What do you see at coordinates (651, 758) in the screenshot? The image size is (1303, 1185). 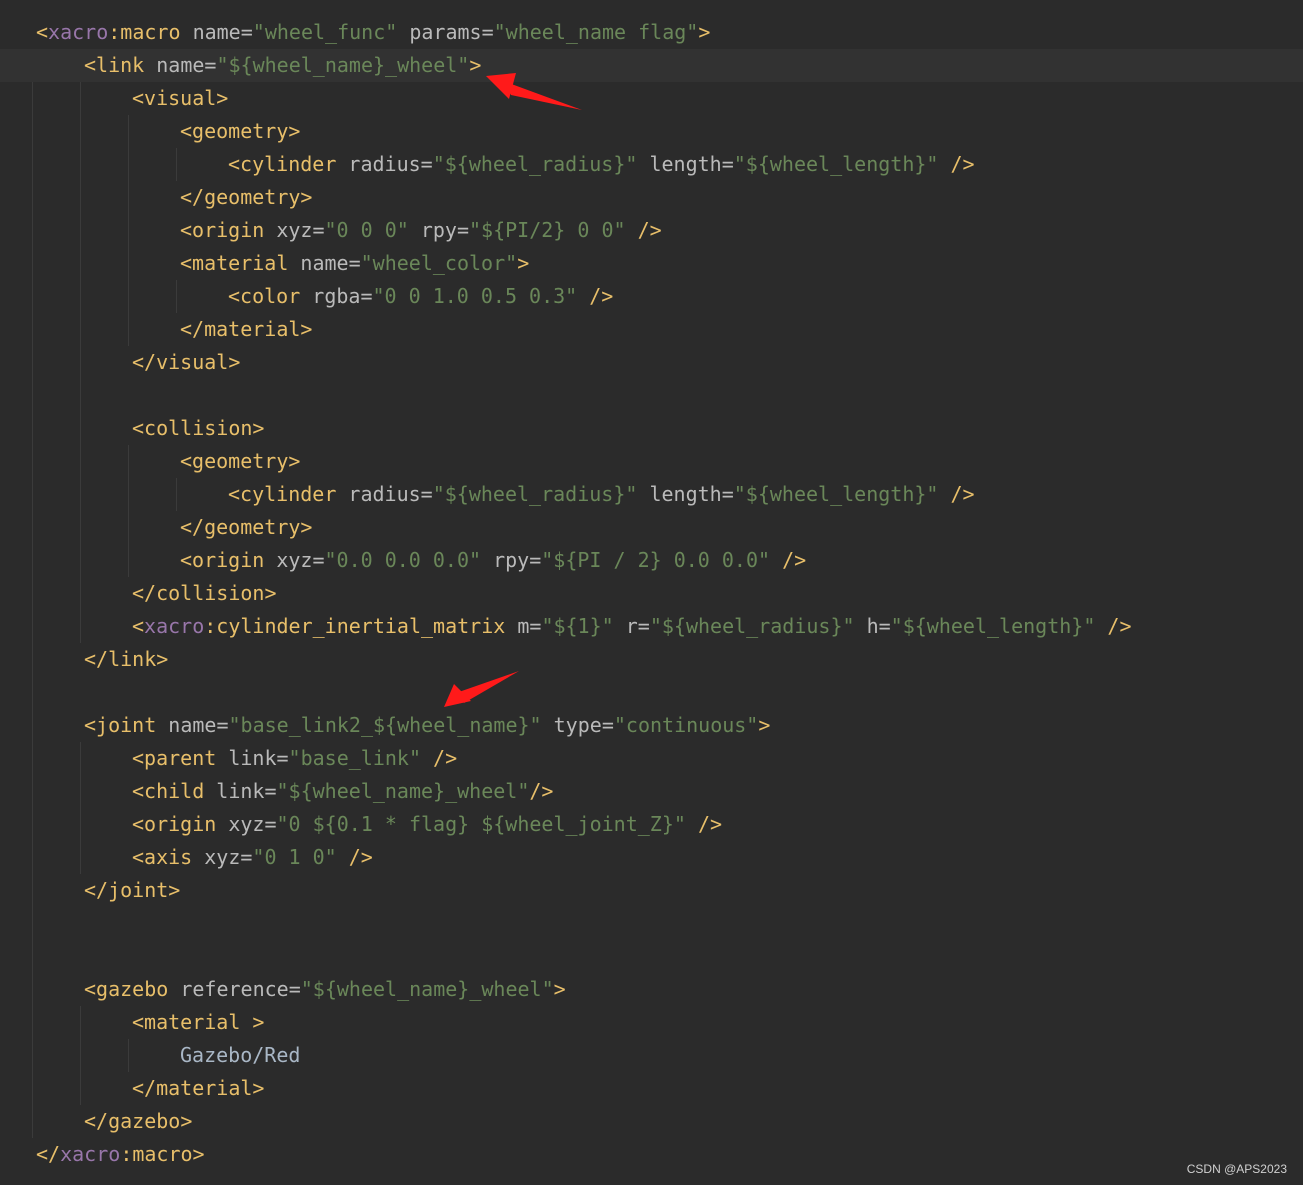 I see `code-line: <parent link="base_link" />` at bounding box center [651, 758].